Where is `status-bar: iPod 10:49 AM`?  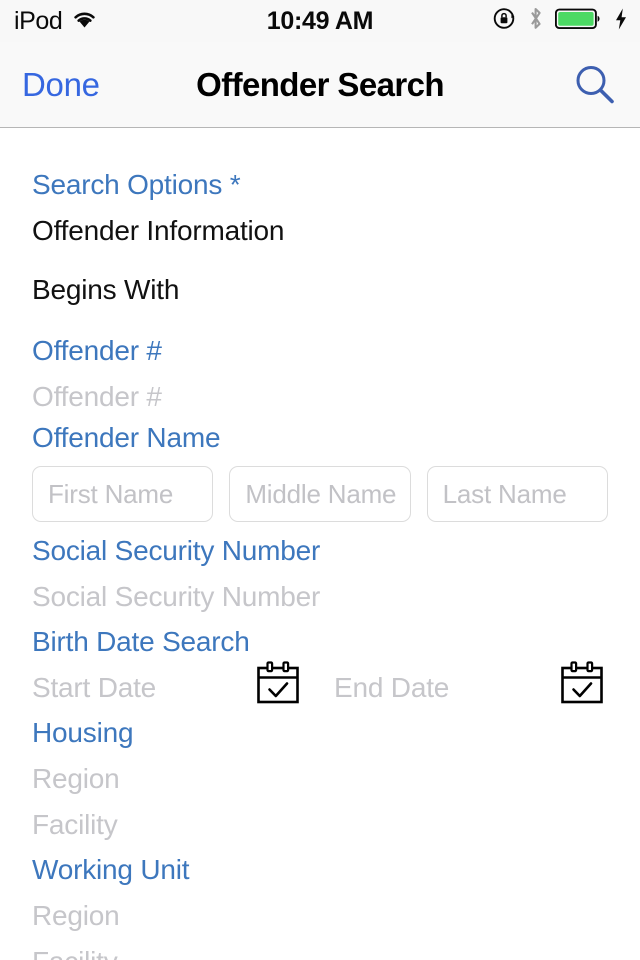
status-bar: iPod 10:49 AM is located at coordinates (320, 21).